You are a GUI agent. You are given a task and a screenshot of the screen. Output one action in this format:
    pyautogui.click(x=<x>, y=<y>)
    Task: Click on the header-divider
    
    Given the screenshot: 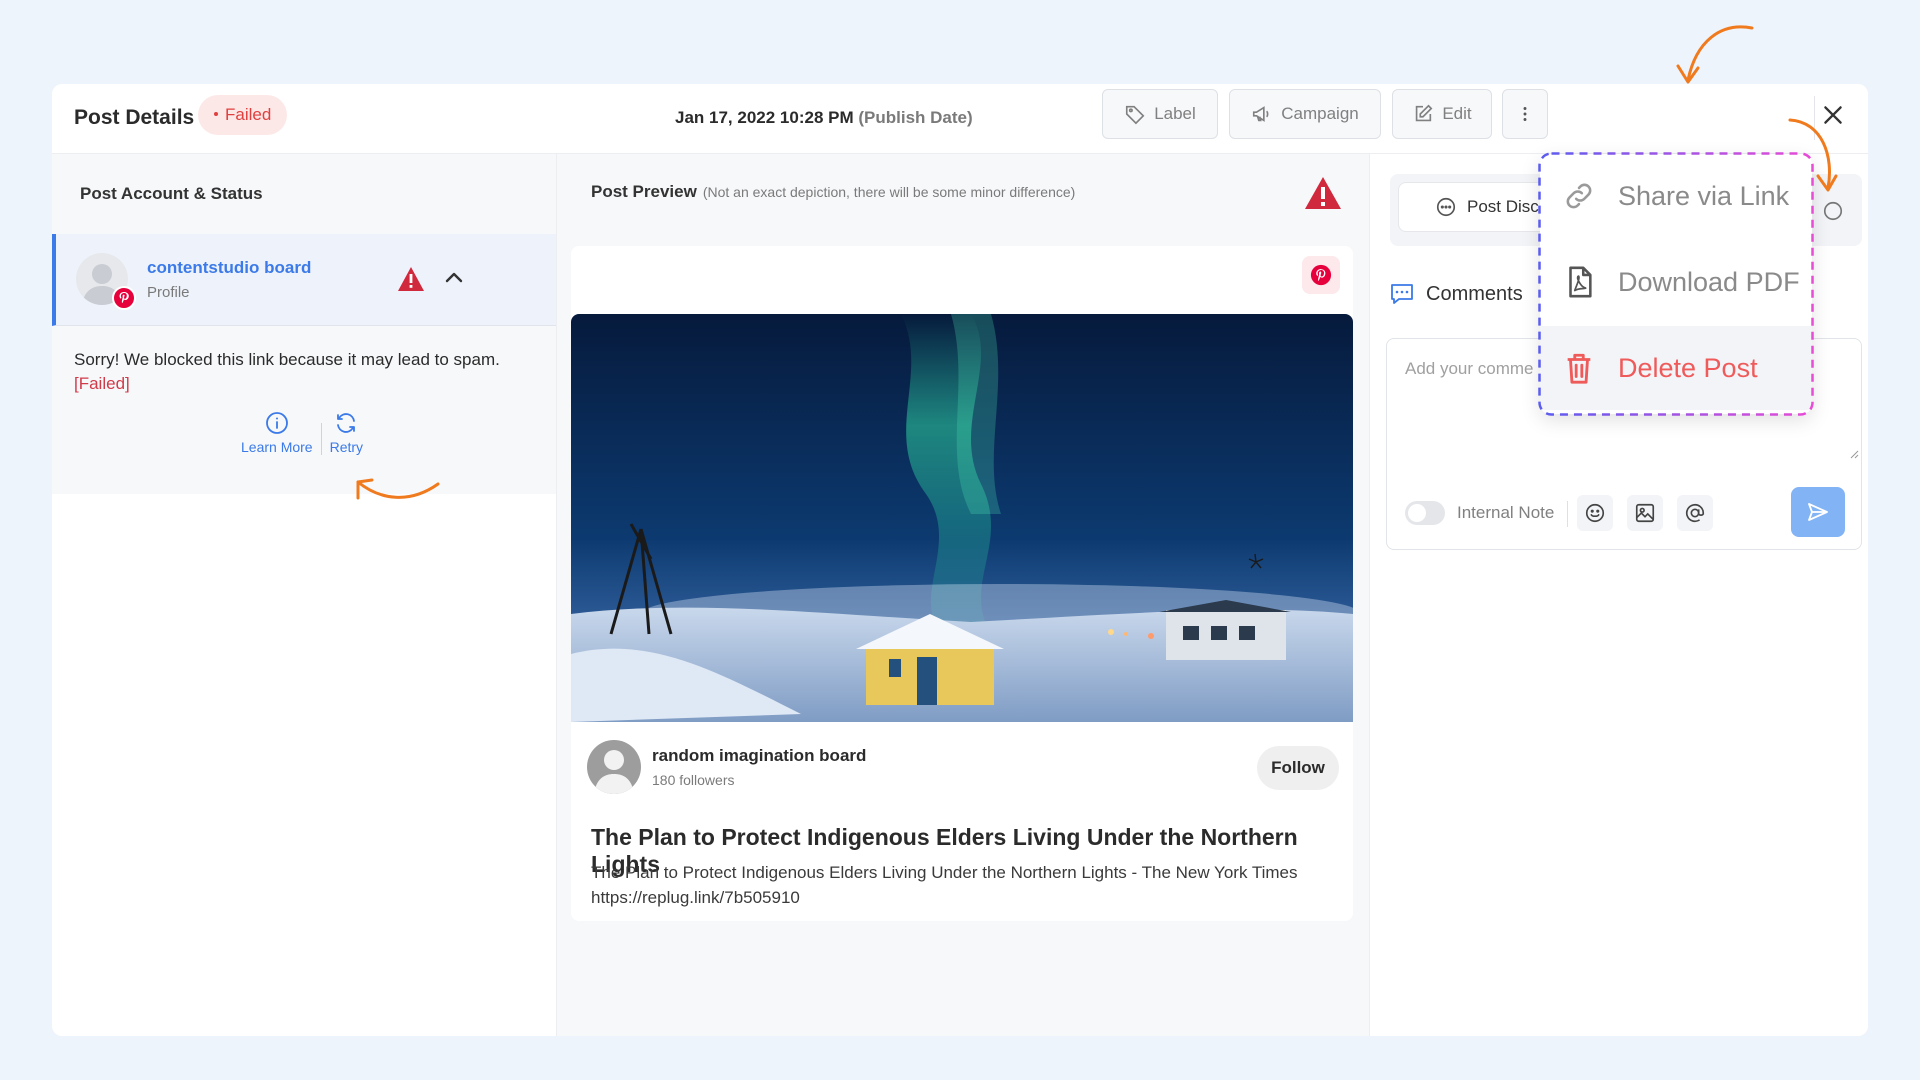 What is the action you would take?
    pyautogui.click(x=1814, y=118)
    